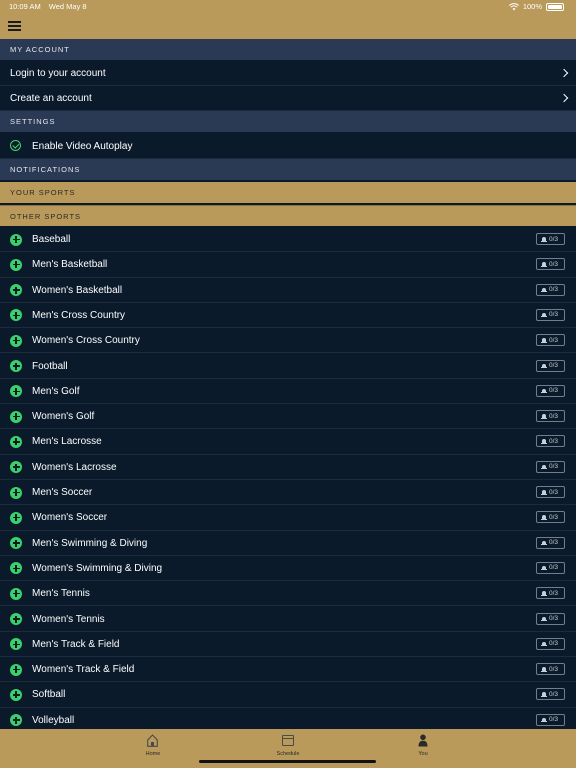 The width and height of the screenshot is (576, 768). What do you see at coordinates (288, 568) in the screenshot?
I see `sport-row: Women's Swimming & Diving 0/3` at bounding box center [288, 568].